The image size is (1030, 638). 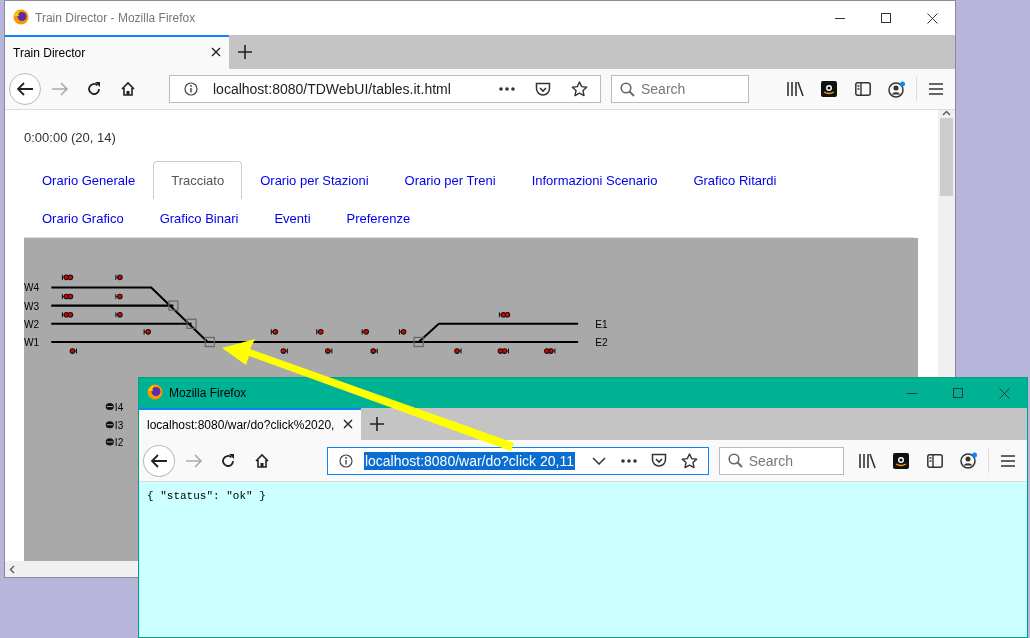 I want to click on track-label: E1, so click(x=601, y=324).